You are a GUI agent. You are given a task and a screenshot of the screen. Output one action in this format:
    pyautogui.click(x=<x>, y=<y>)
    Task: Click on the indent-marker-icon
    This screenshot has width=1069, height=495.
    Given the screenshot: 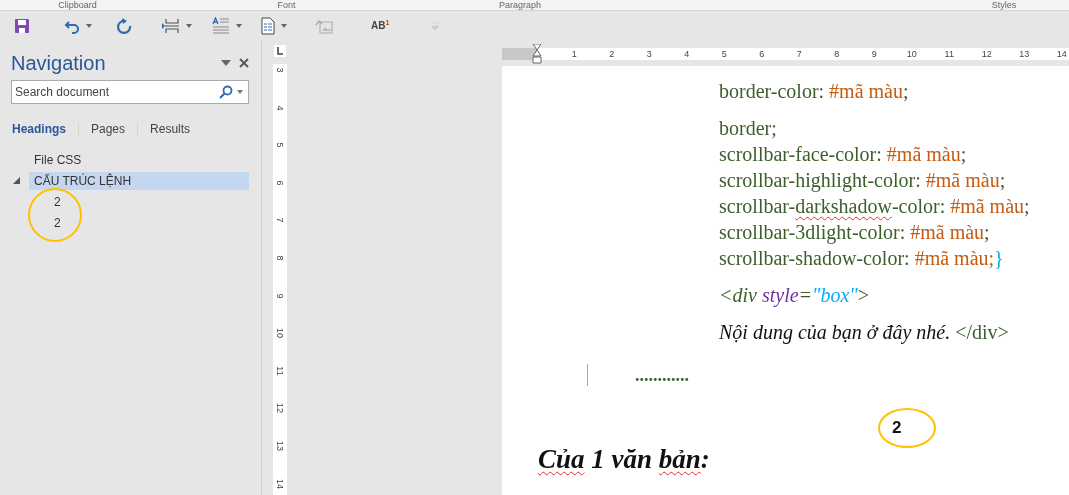 What is the action you would take?
    pyautogui.click(x=537, y=54)
    